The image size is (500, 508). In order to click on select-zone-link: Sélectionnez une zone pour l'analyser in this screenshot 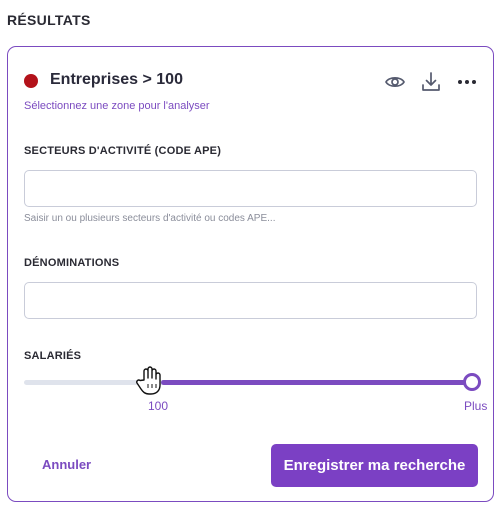, I will do `click(117, 106)`.